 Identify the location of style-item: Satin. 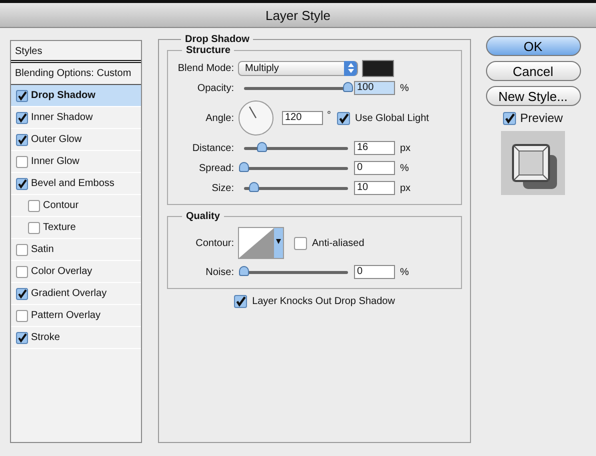
(76, 250).